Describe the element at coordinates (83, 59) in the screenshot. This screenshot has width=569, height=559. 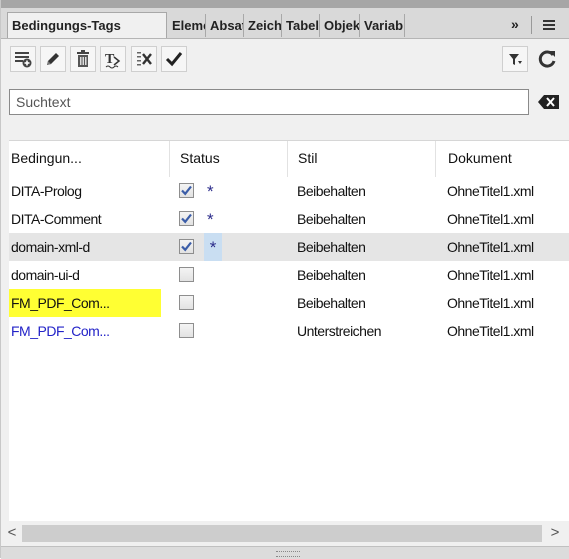
I see `delete-trash-icon` at that location.